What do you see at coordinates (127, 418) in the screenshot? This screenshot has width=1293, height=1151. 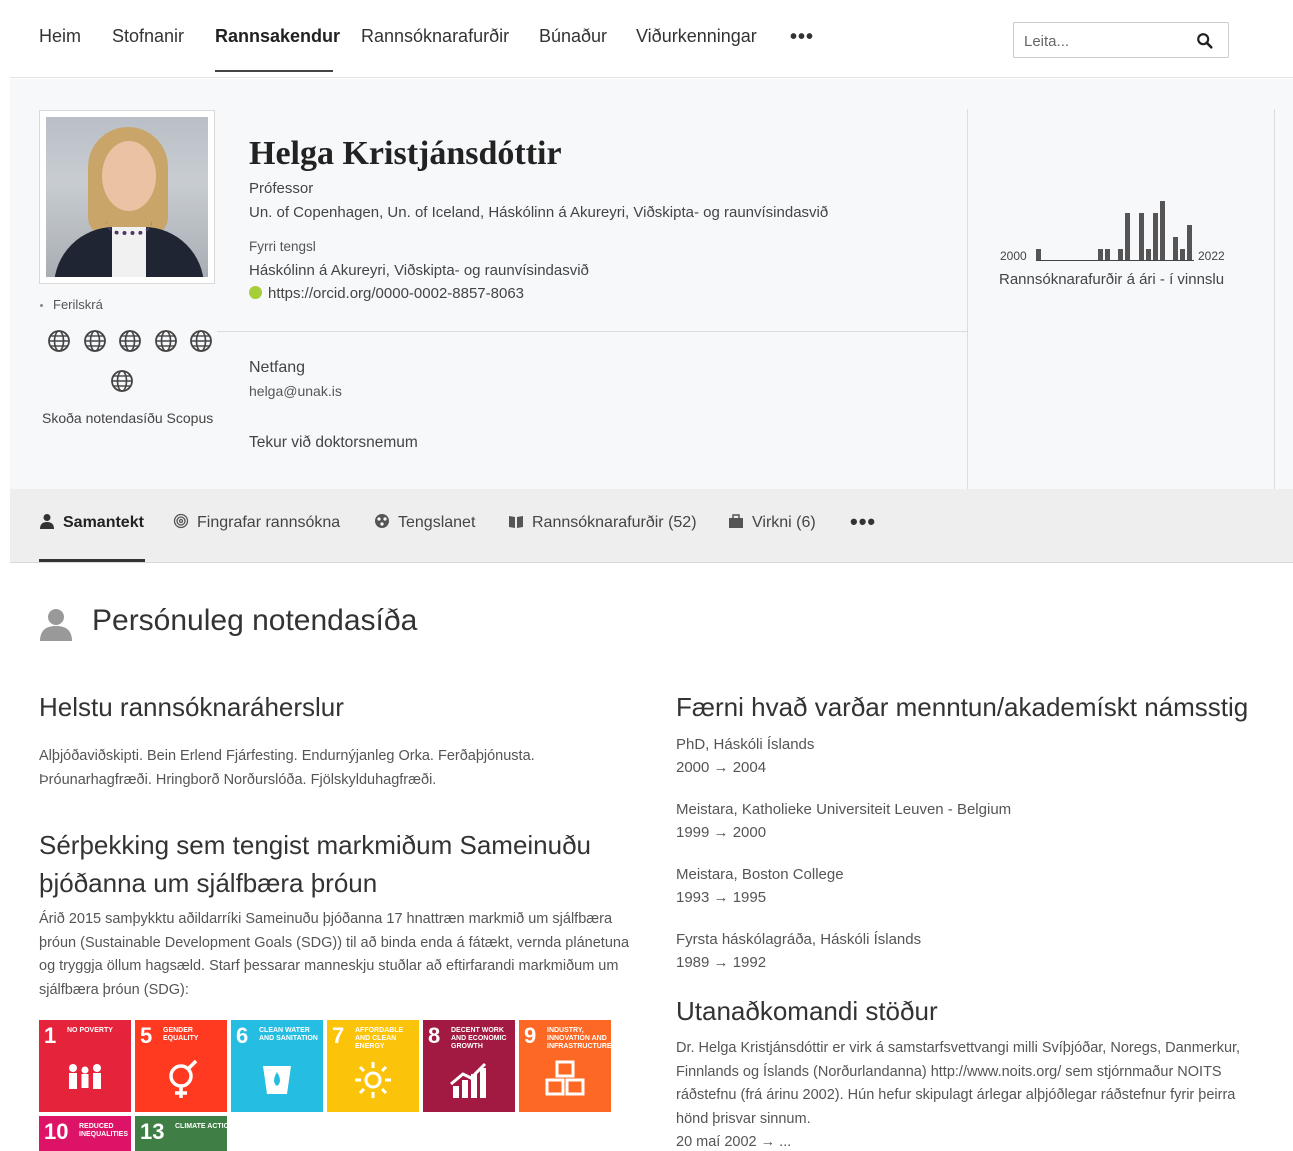 I see `scopus-profile-link: Skoða notendasíðu Scopus` at bounding box center [127, 418].